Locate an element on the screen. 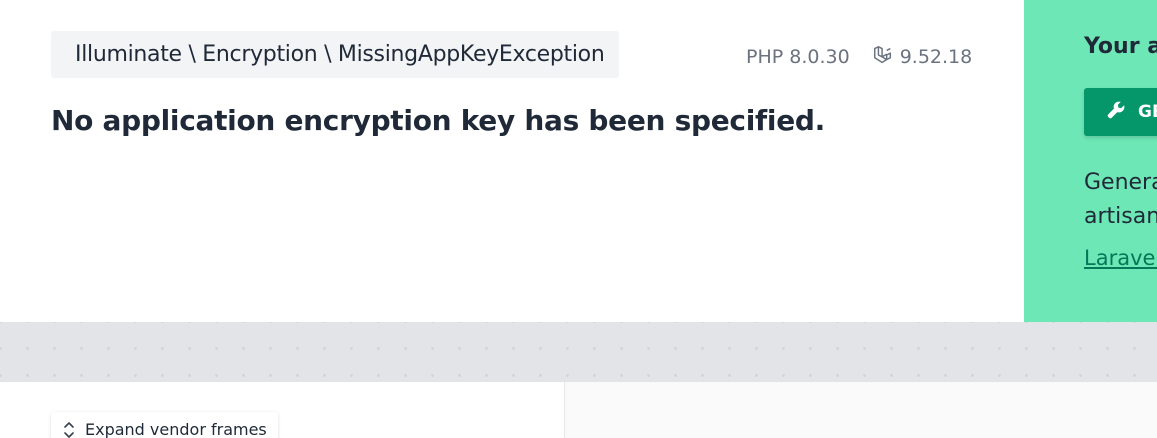  expand-vendor-frames-button: Expand vendor frames is located at coordinates (164, 425).